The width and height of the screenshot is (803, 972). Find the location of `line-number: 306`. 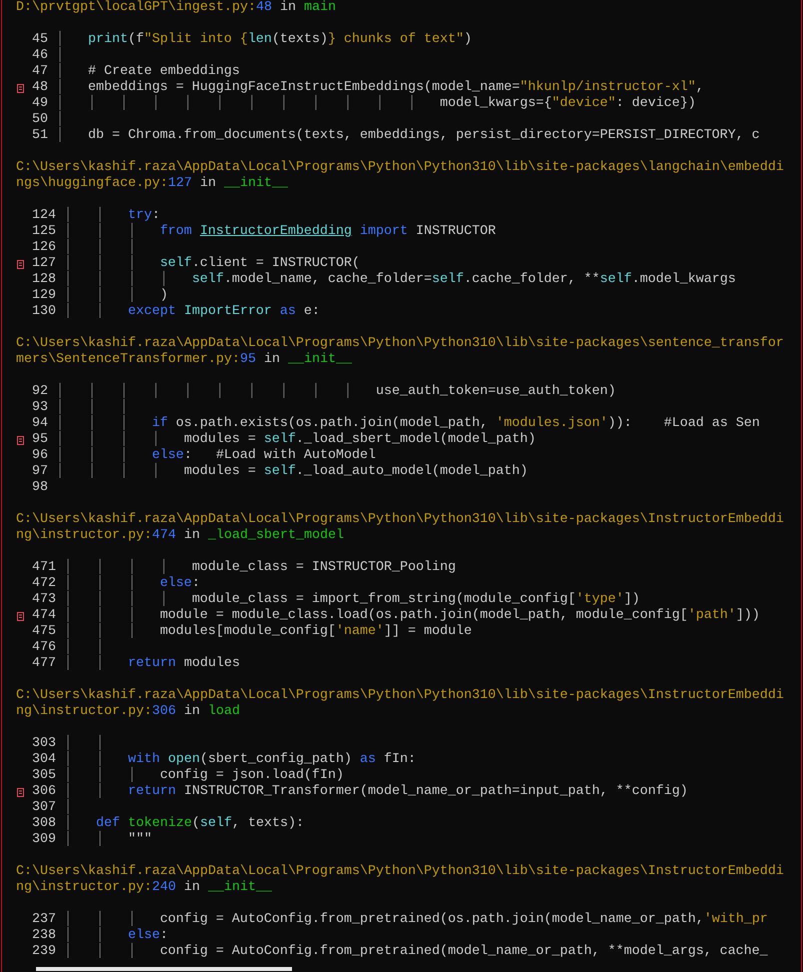

line-number: 306 is located at coordinates (44, 792).